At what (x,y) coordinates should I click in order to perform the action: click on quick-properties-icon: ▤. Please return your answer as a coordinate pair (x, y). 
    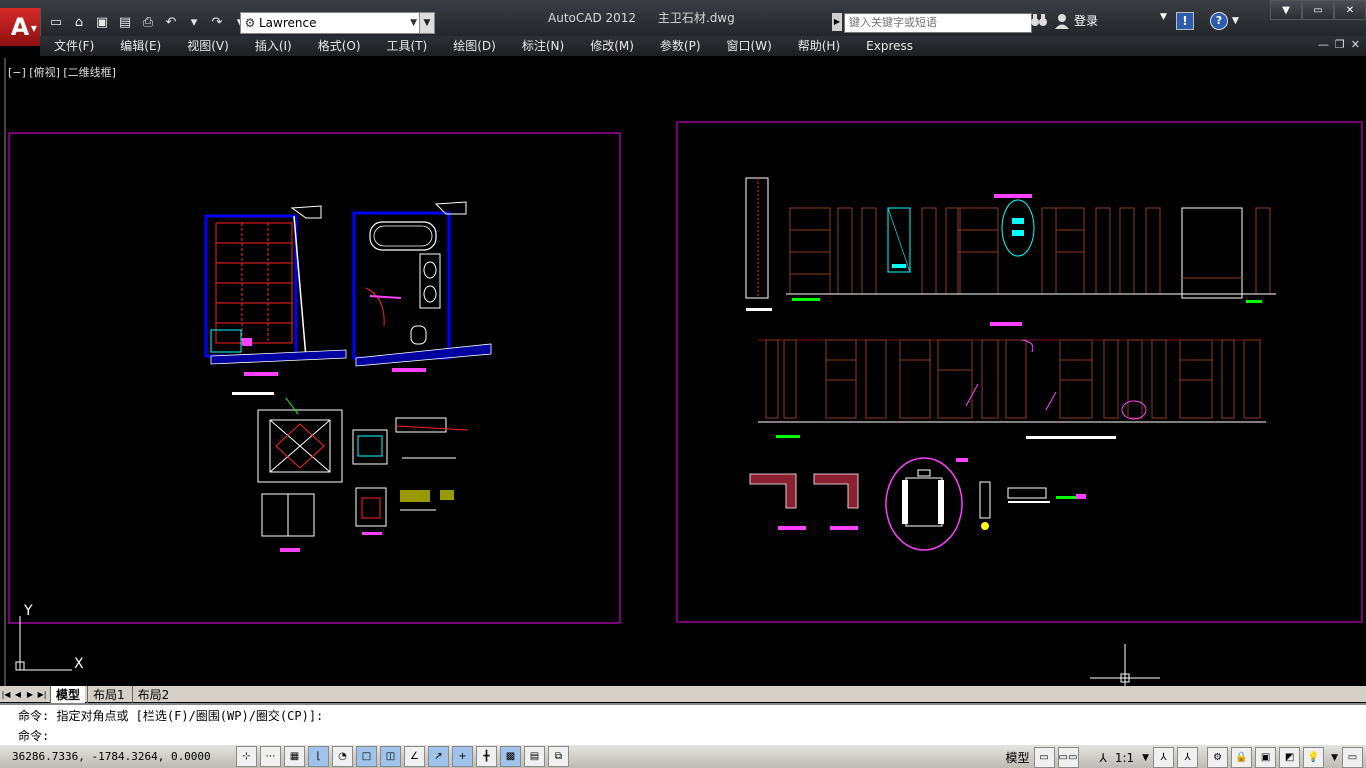
    Looking at the image, I should click on (534, 756).